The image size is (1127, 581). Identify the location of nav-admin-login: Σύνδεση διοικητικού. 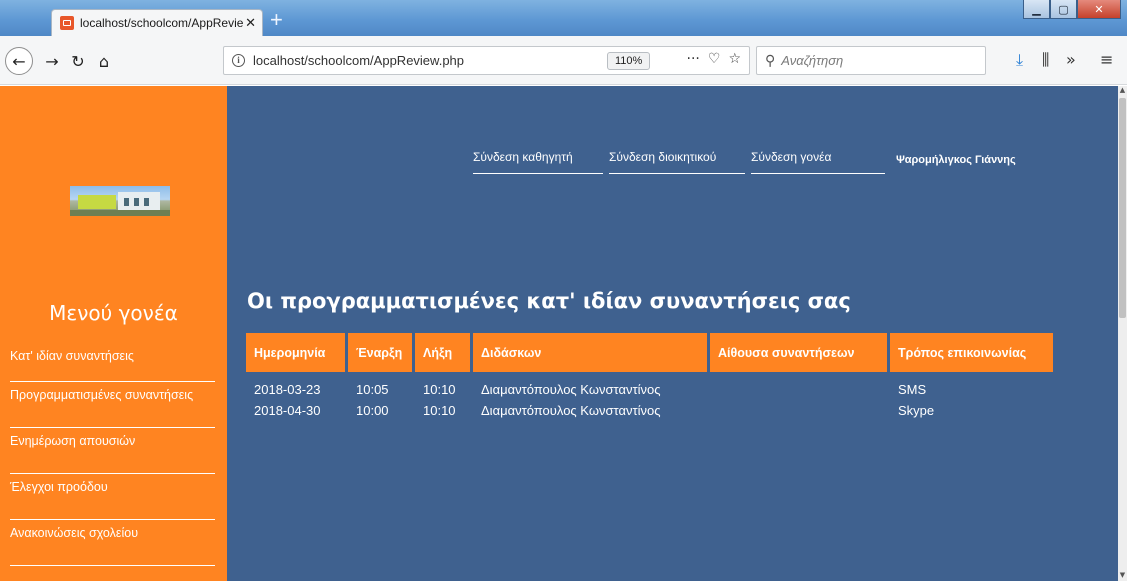
(677, 162).